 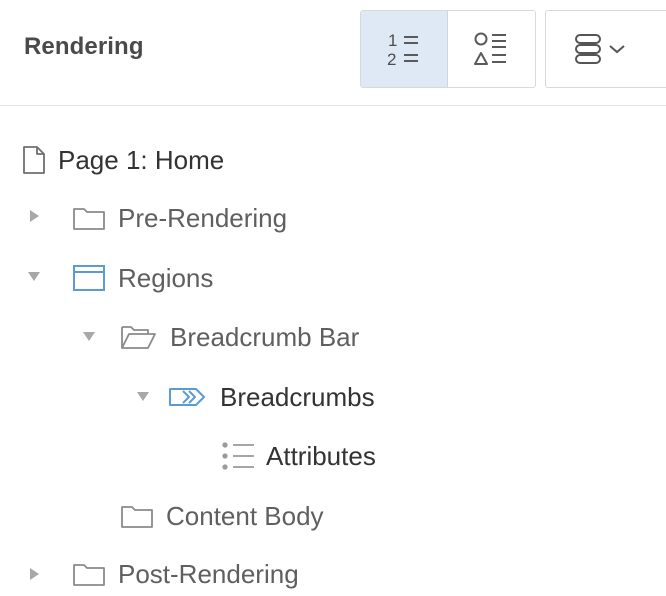 I want to click on tree-item-content-body: Content Body, so click(x=222, y=516).